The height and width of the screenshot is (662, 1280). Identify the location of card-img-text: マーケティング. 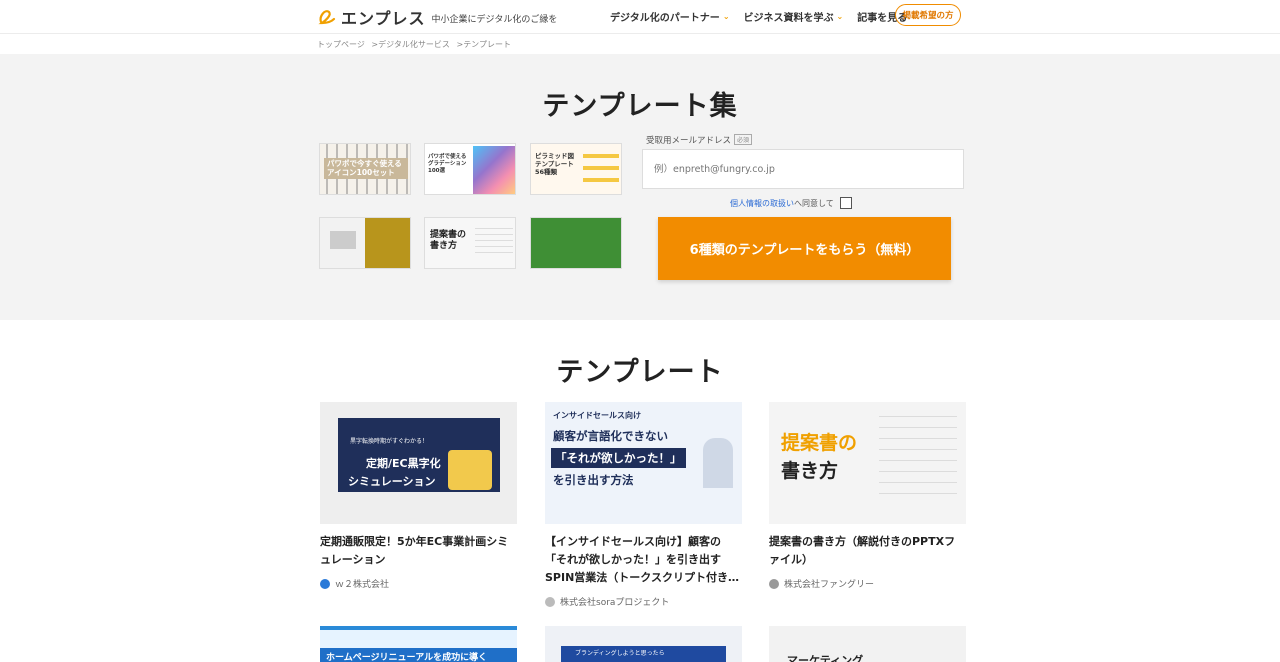
(825, 658).